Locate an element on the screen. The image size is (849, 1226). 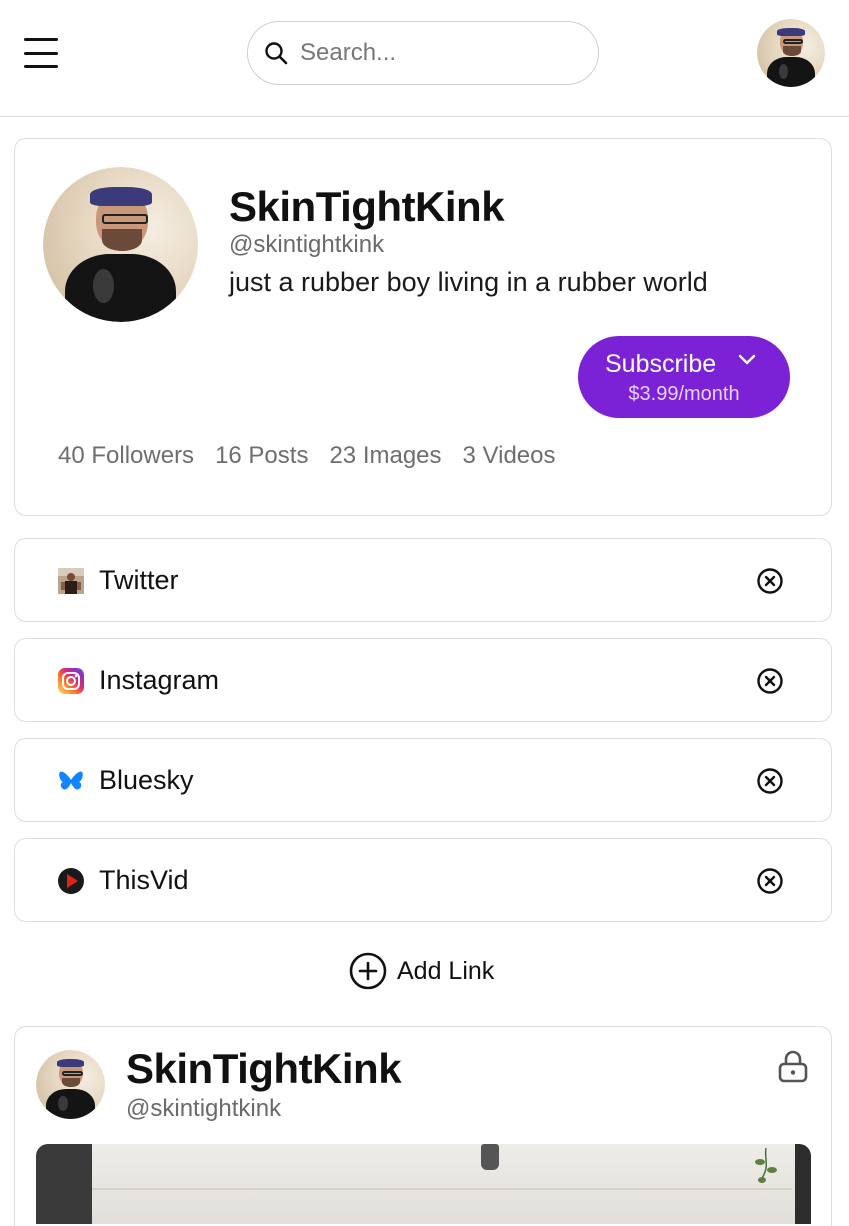
add-link-button: Add Link is located at coordinates (421, 971).